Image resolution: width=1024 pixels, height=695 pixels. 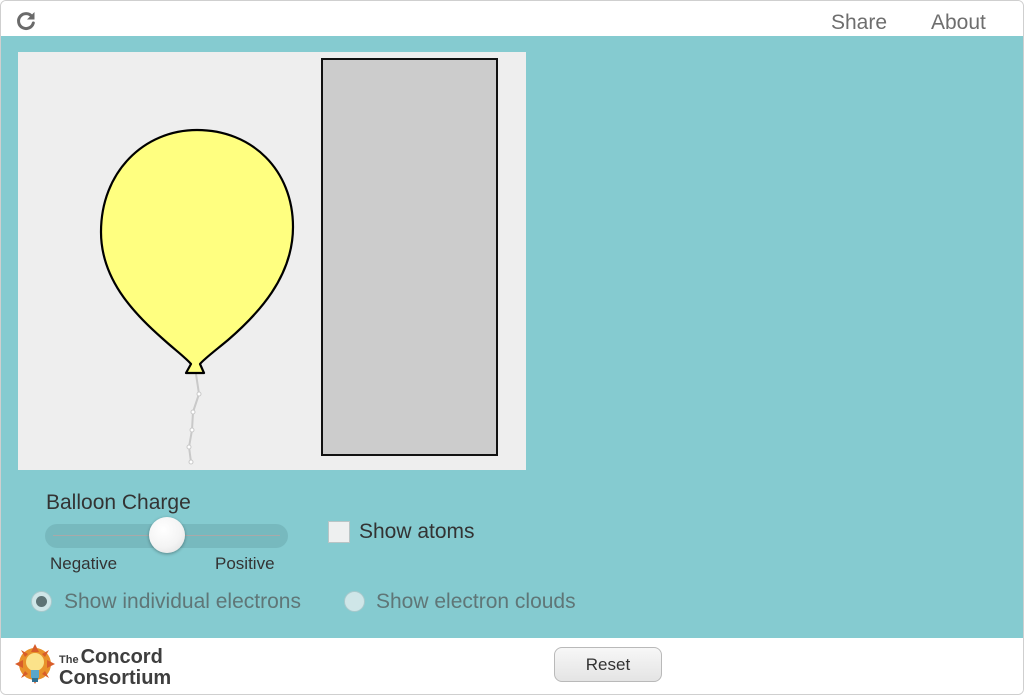 I want to click on balloon-charge-title: Balloon Charge, so click(x=118, y=502).